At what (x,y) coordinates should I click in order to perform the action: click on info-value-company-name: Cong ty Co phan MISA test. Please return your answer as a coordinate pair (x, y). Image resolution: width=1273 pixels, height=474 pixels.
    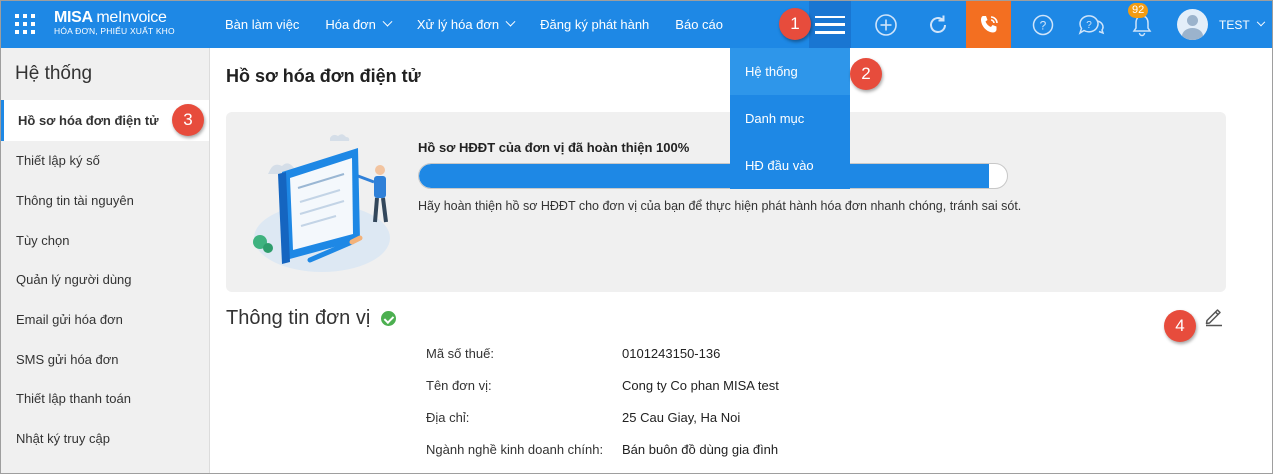
    Looking at the image, I should click on (700, 385).